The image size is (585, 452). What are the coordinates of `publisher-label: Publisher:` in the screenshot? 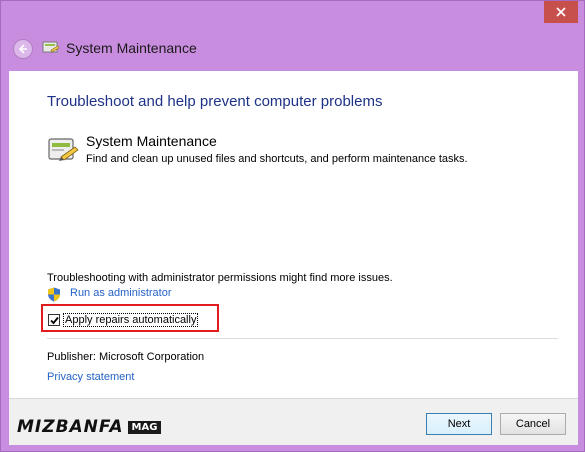 It's located at (71, 357).